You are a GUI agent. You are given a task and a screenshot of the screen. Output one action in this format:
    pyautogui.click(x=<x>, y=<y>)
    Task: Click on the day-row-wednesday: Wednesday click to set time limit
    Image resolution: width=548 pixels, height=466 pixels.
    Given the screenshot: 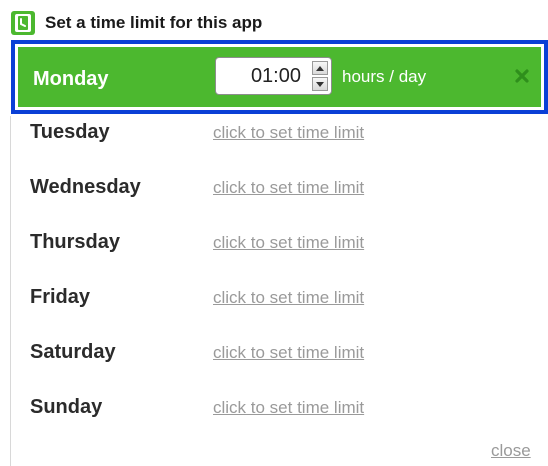 What is the action you would take?
    pyautogui.click(x=285, y=187)
    